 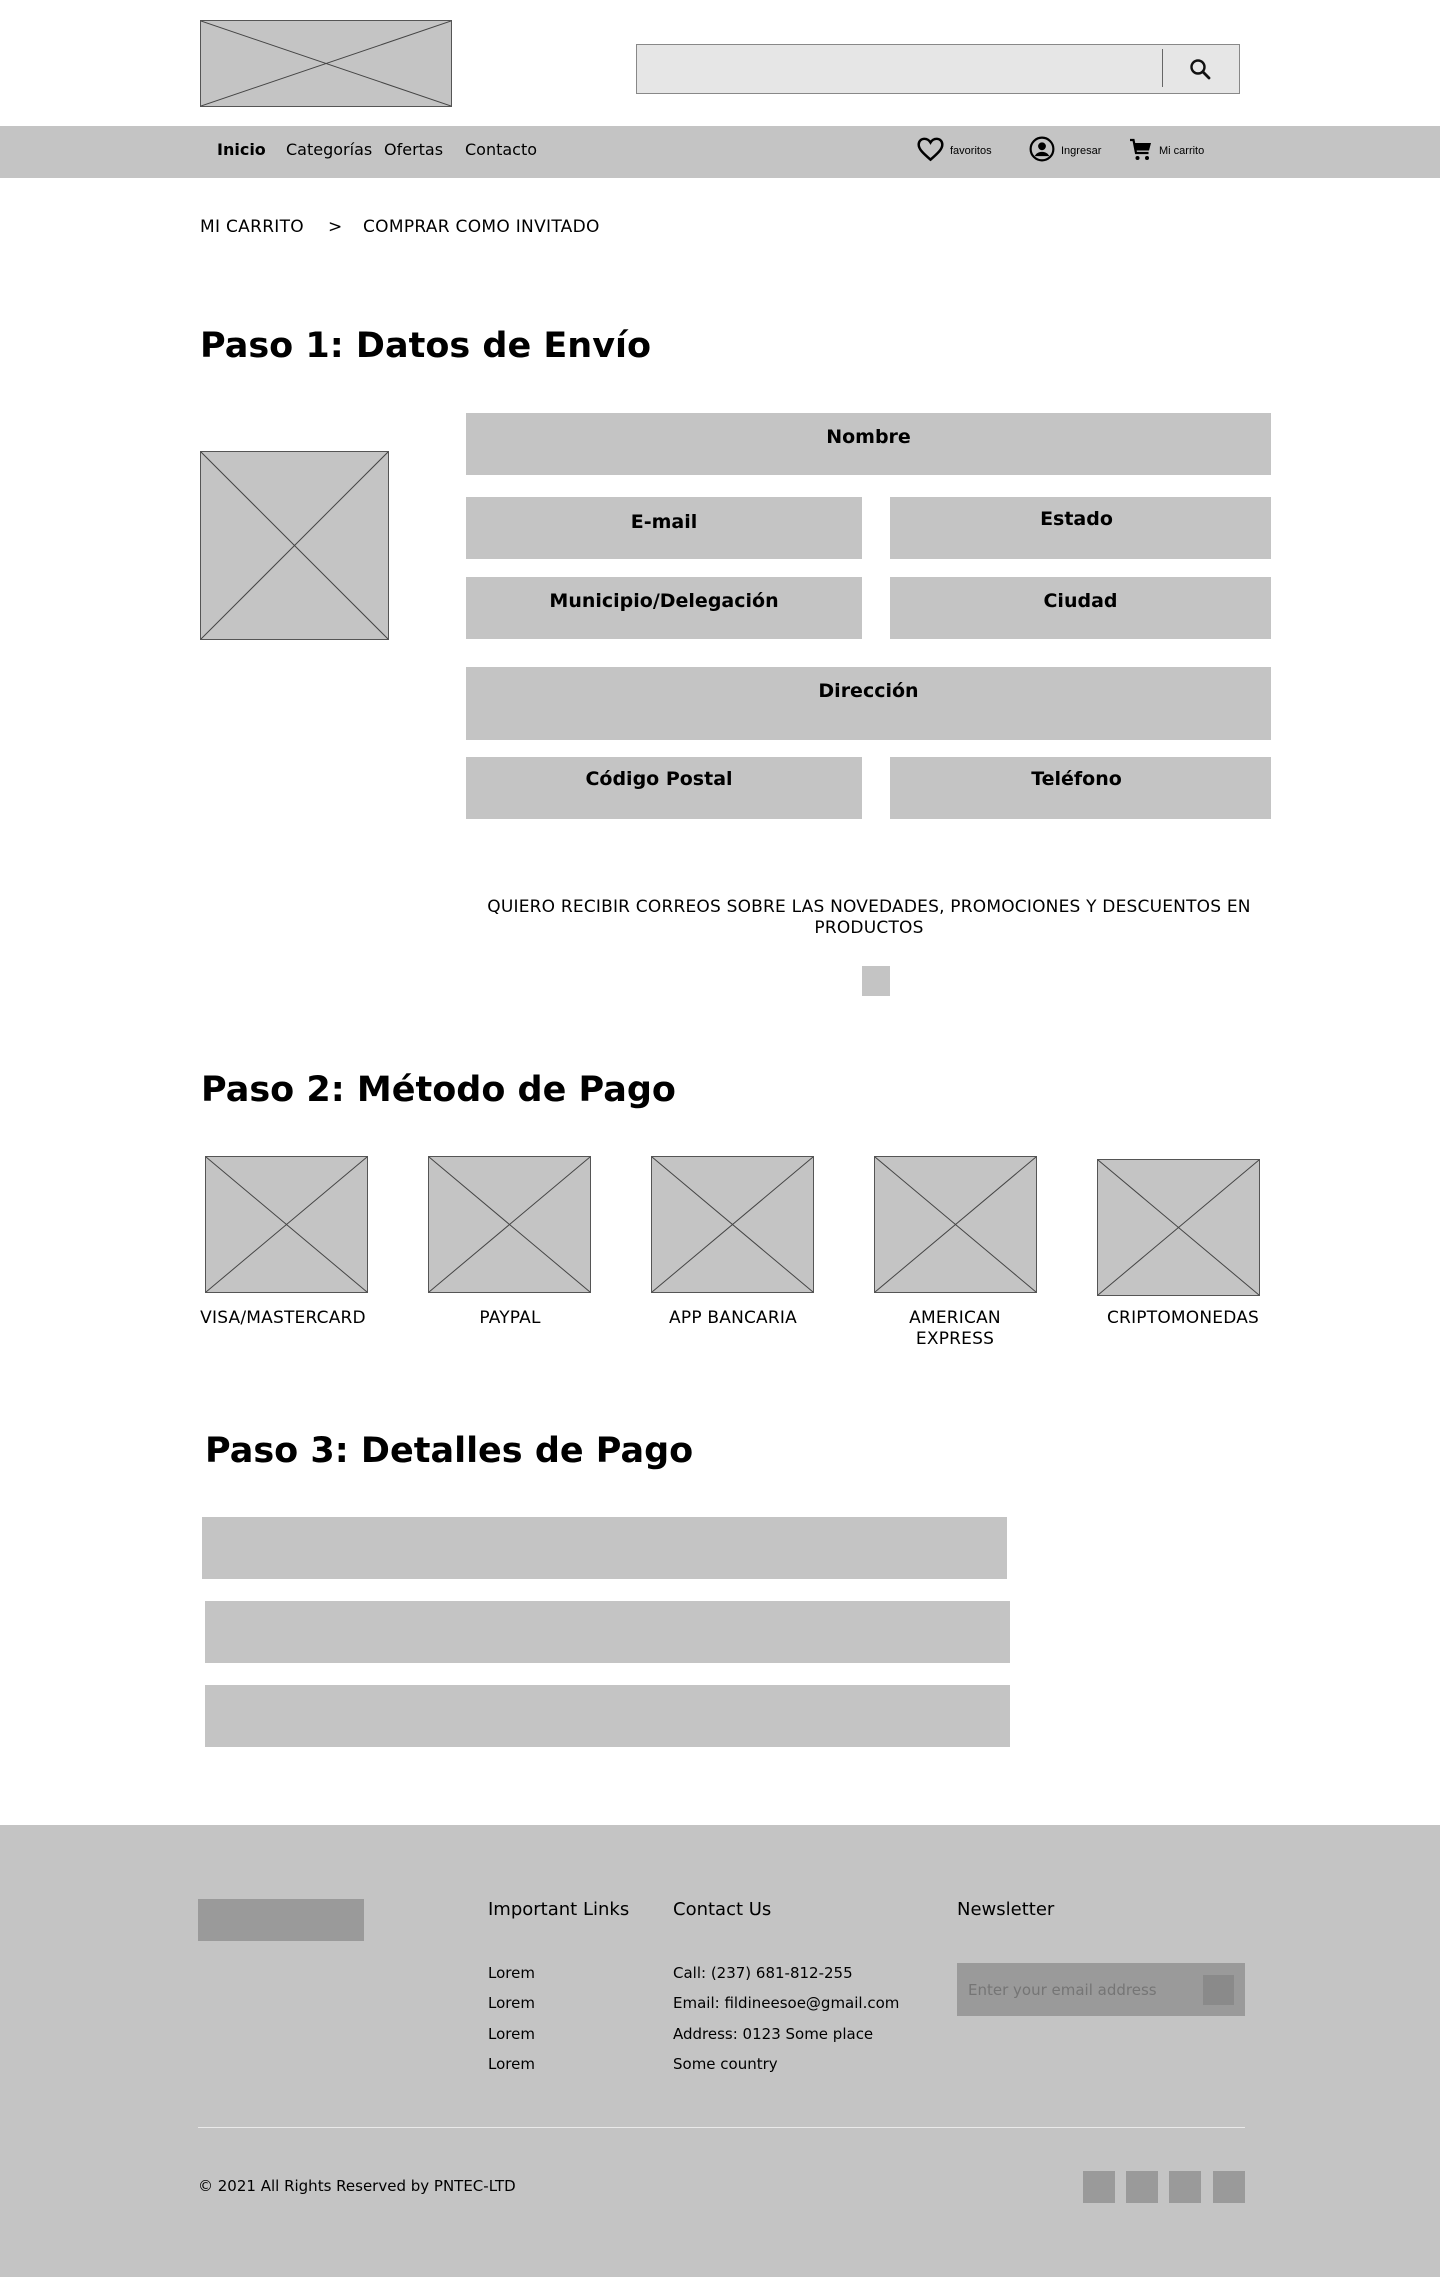 What do you see at coordinates (481, 227) in the screenshot?
I see `breadcrumb-comprar-invitado: COMPRAR COMO INVITADO` at bounding box center [481, 227].